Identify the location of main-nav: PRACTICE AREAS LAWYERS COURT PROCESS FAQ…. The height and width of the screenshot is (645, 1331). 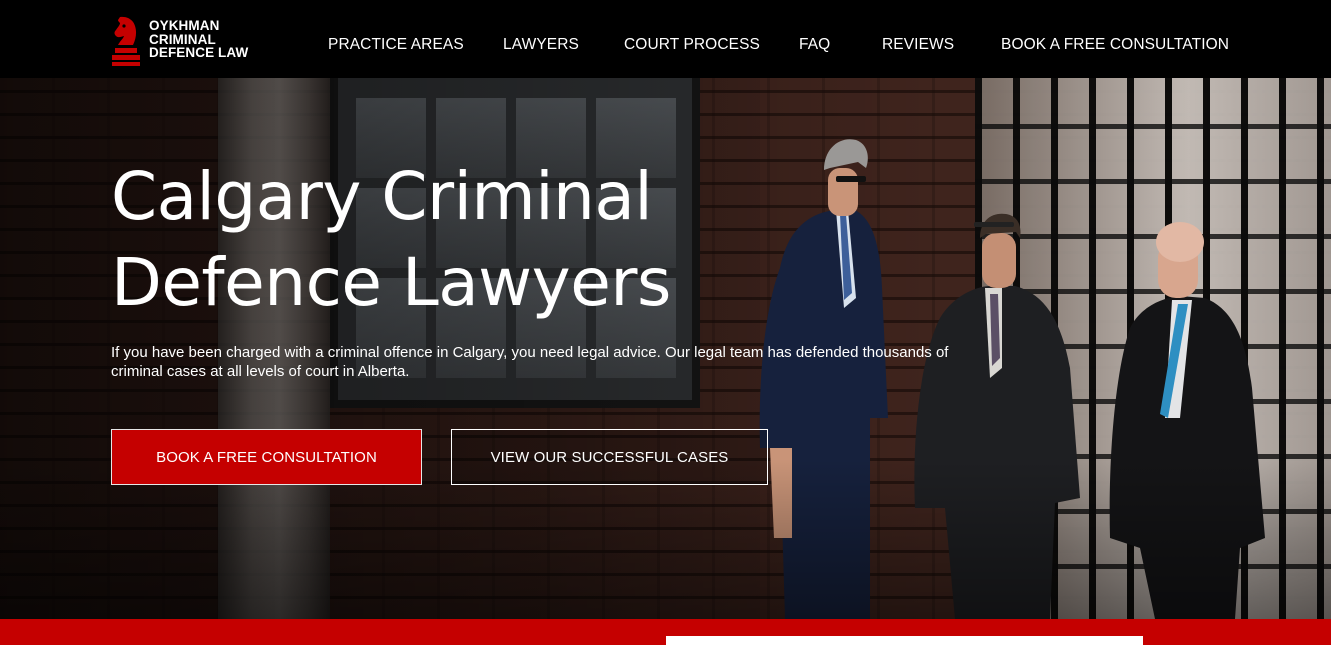
(665, 39).